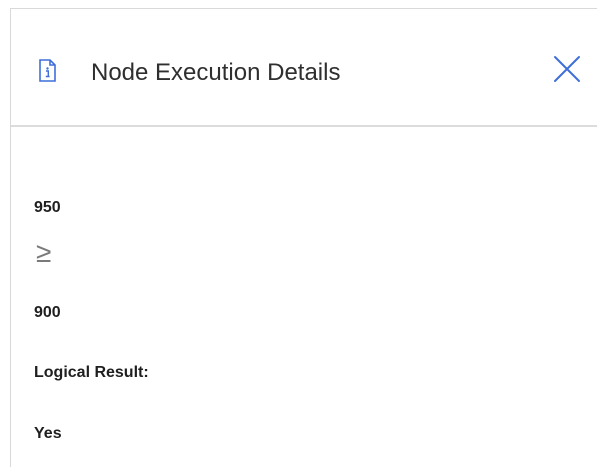 This screenshot has width=597, height=467. What do you see at coordinates (47, 207) in the screenshot?
I see `left-operand-value: 950` at bounding box center [47, 207].